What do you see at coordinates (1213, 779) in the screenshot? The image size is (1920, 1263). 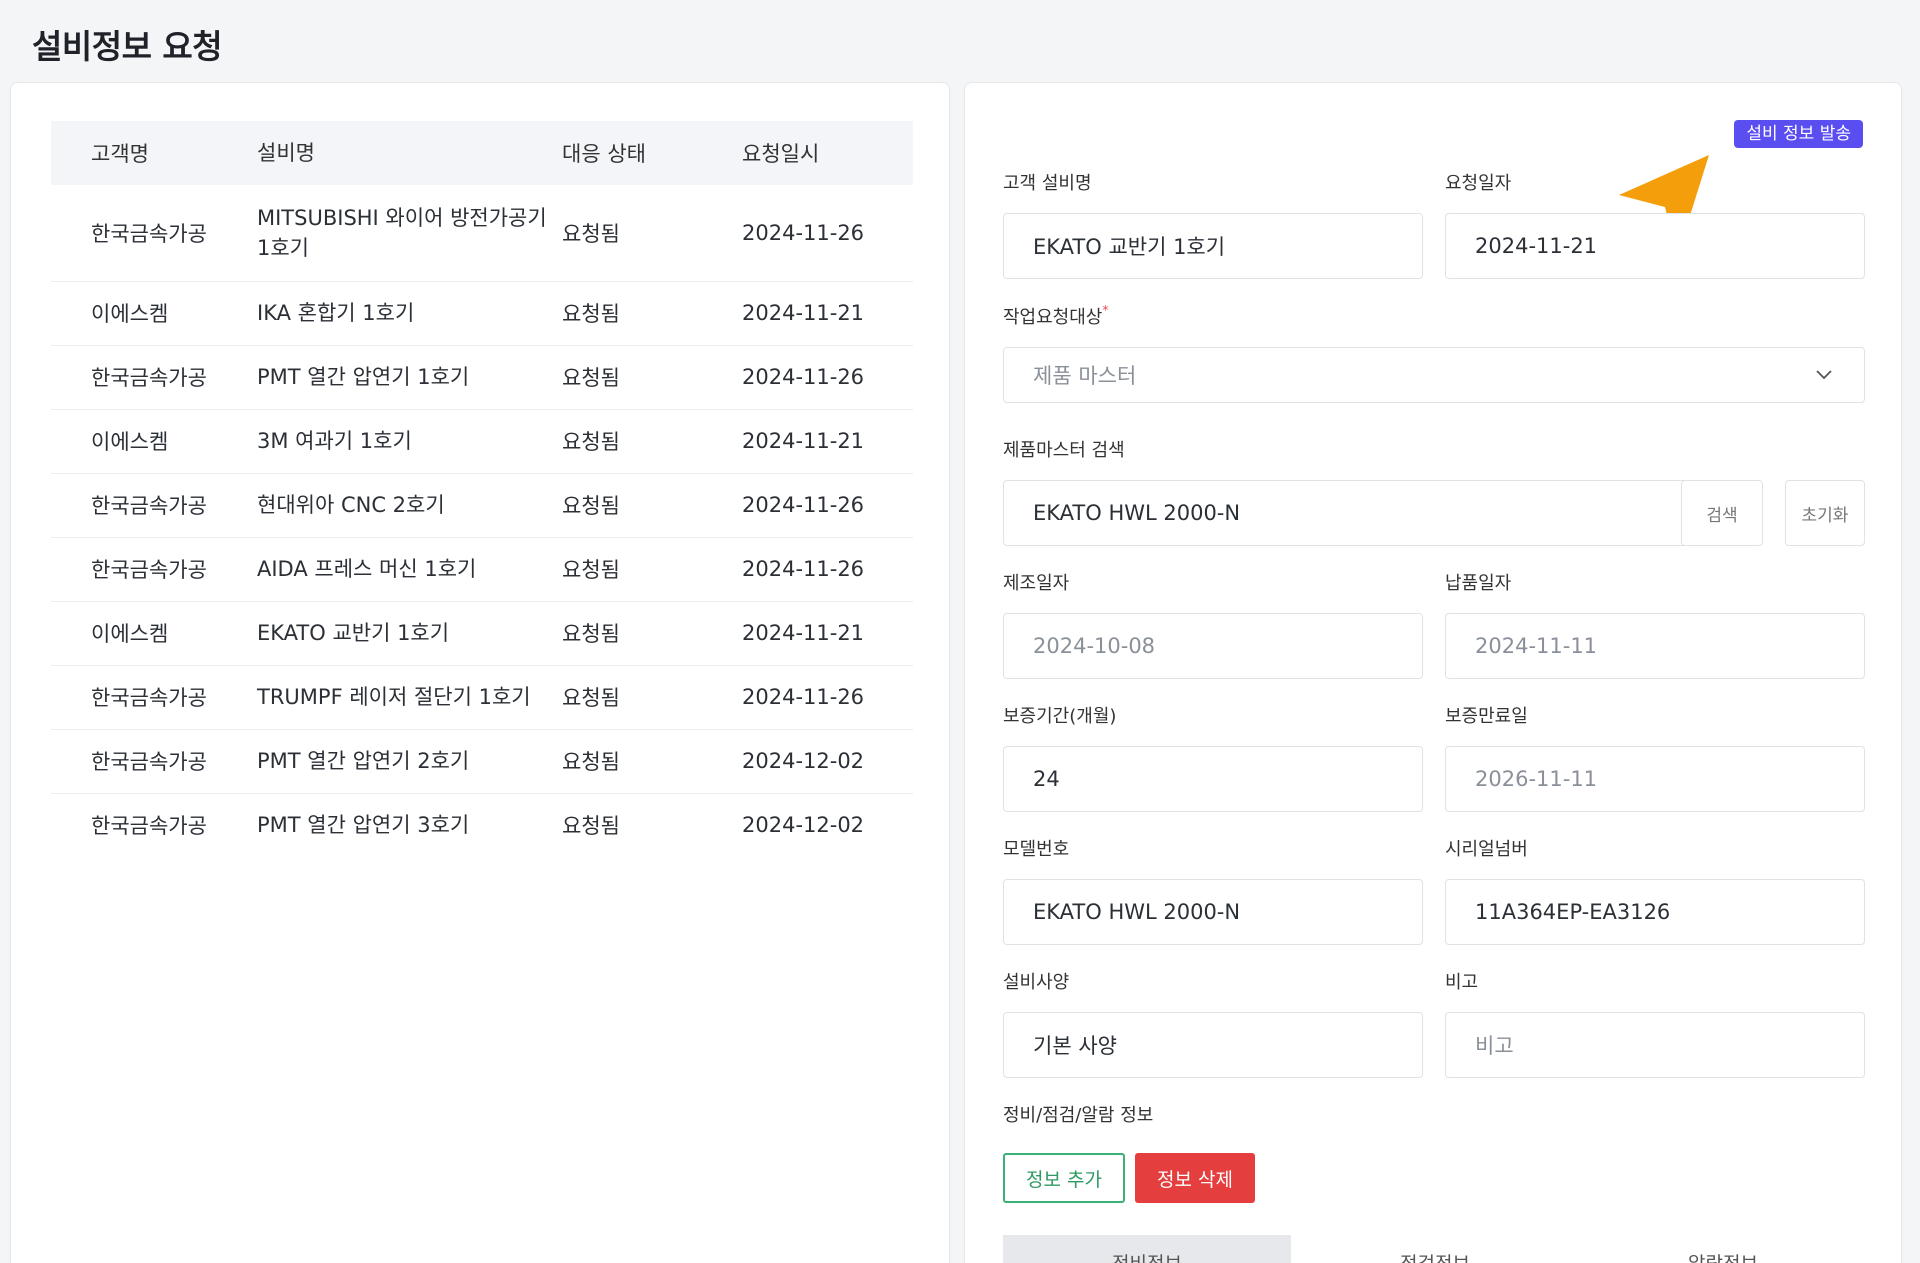 I see `warranty-months-field: 24` at bounding box center [1213, 779].